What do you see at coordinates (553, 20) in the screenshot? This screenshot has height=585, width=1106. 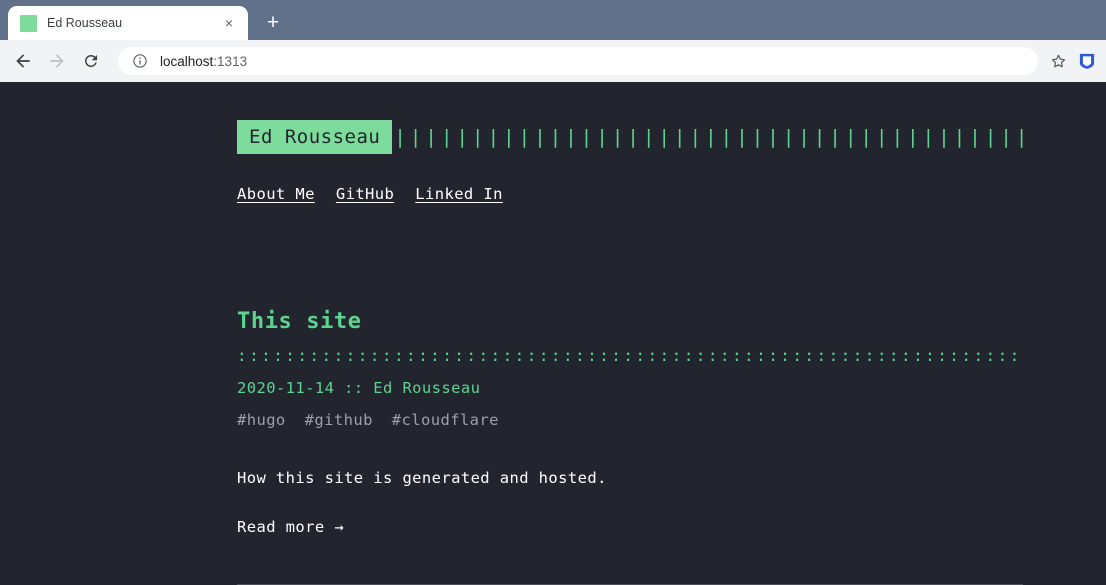 I see `tab-strip: Ed Rousseau × +` at bounding box center [553, 20].